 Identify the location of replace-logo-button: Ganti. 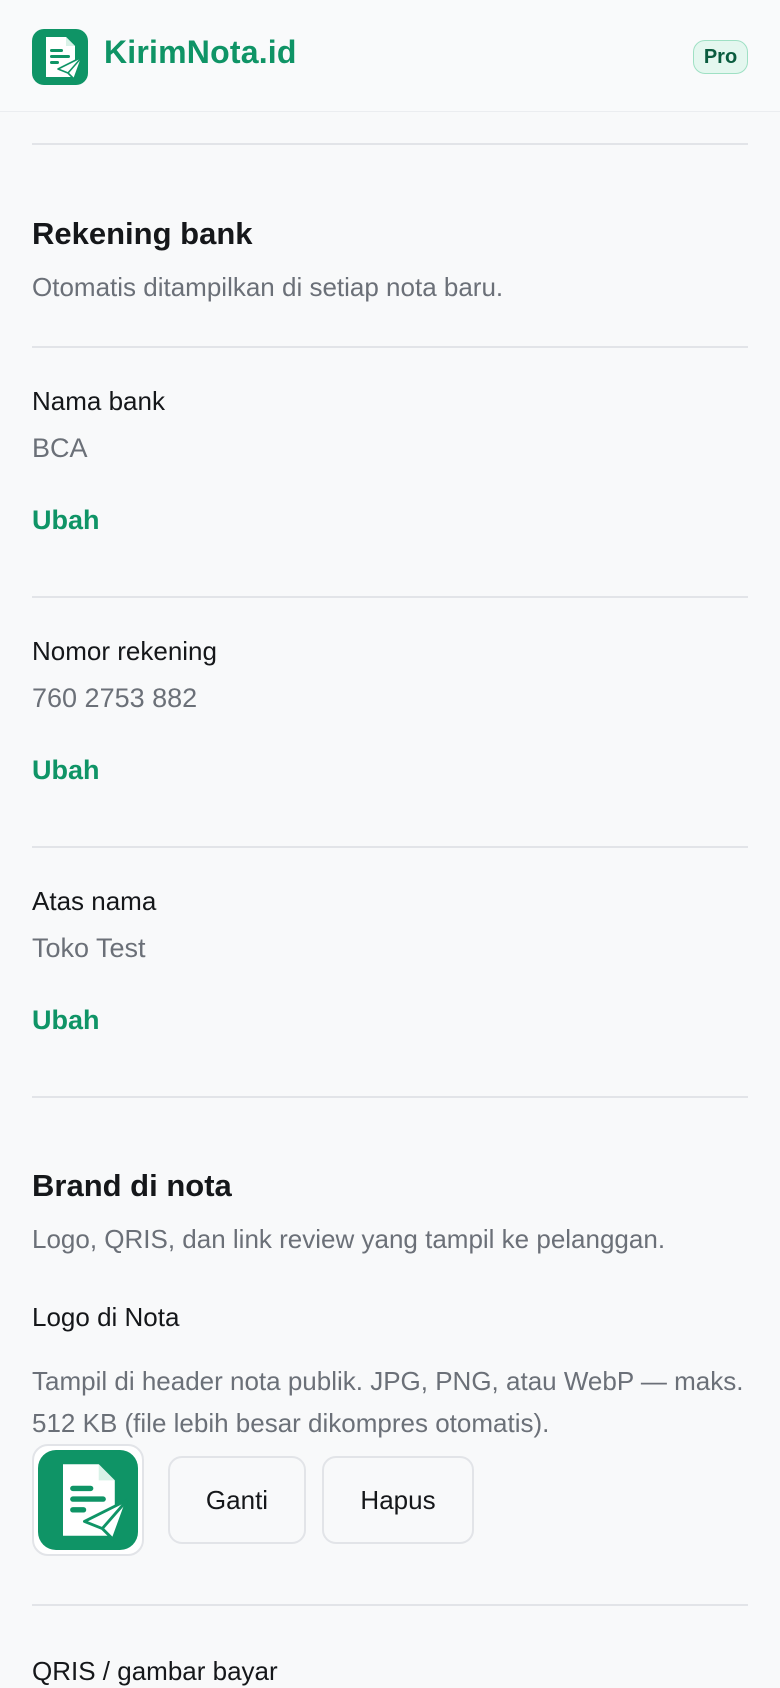
(237, 1500).